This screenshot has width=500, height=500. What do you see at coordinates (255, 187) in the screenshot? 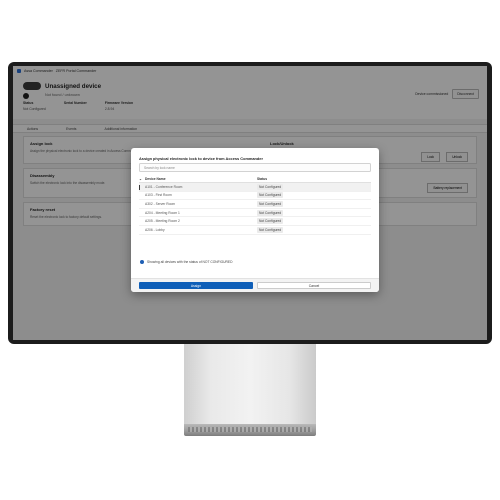
I see `table-row: A101 - Conference Room Not Configured` at bounding box center [255, 187].